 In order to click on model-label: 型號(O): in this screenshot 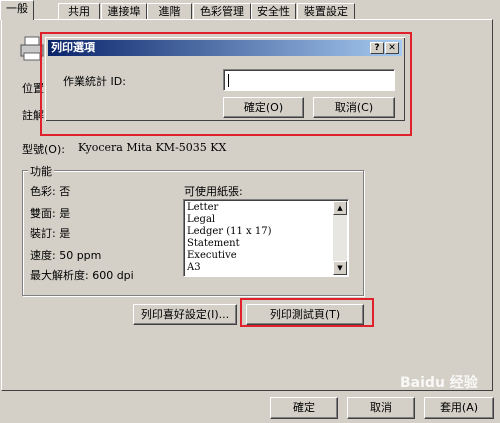, I will do `click(43, 149)`.